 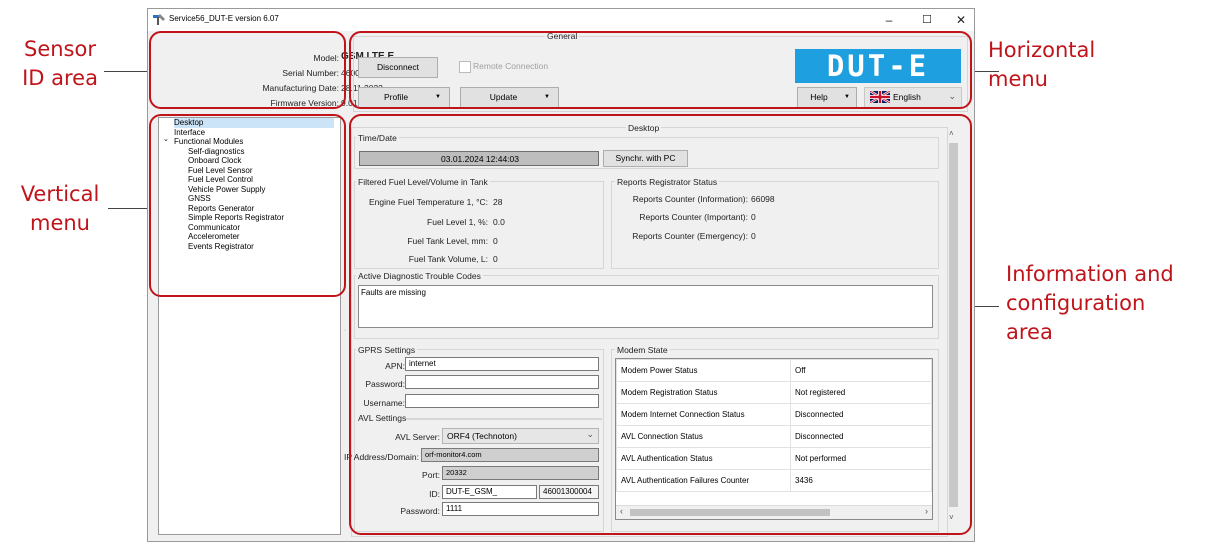 I want to click on annotation-info-area: Information and configuration area, so click(x=1111, y=303).